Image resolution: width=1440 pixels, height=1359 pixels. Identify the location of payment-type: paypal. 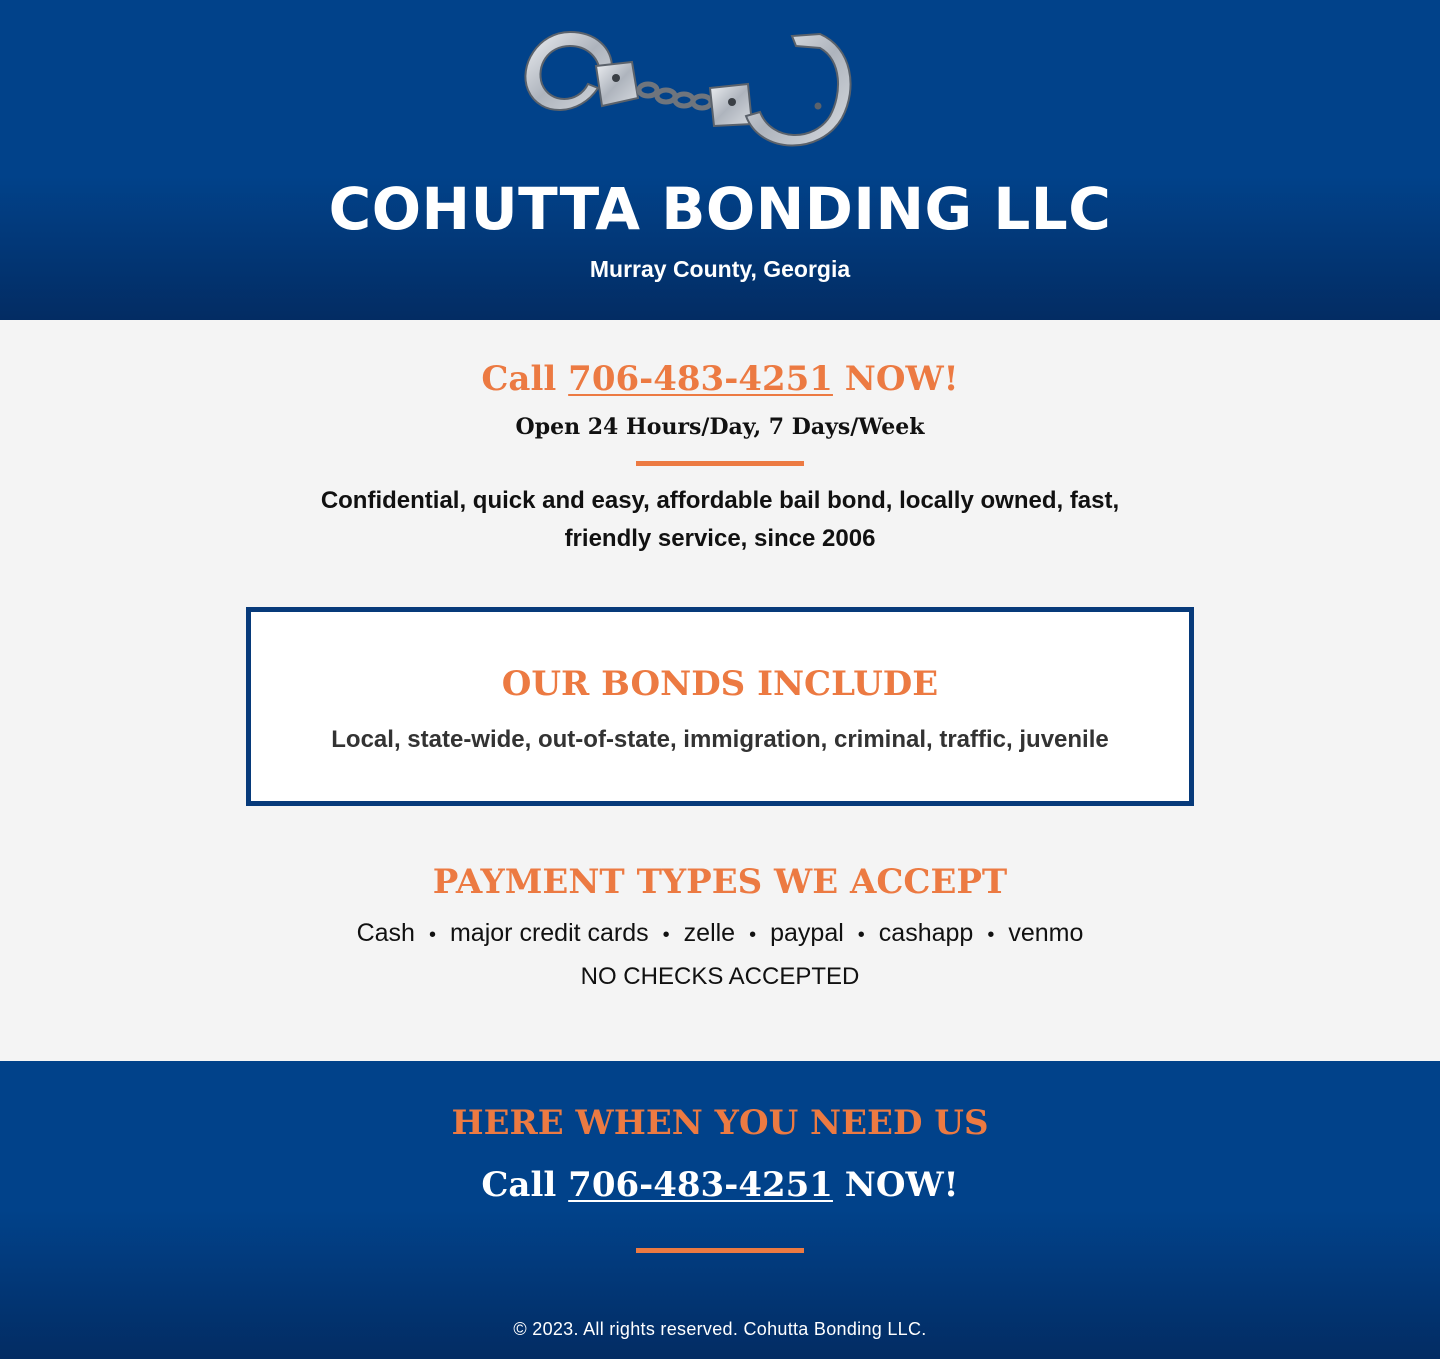
(807, 933).